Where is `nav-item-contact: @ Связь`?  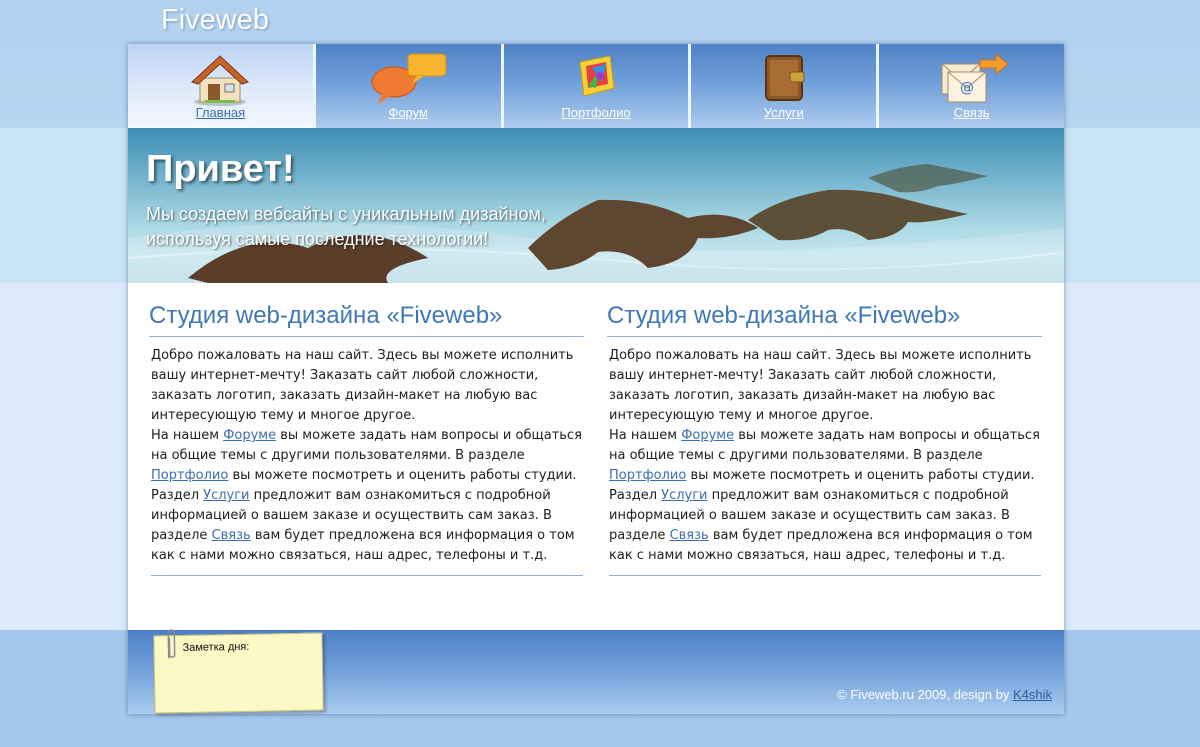
nav-item-contact: @ Связь is located at coordinates (970, 86).